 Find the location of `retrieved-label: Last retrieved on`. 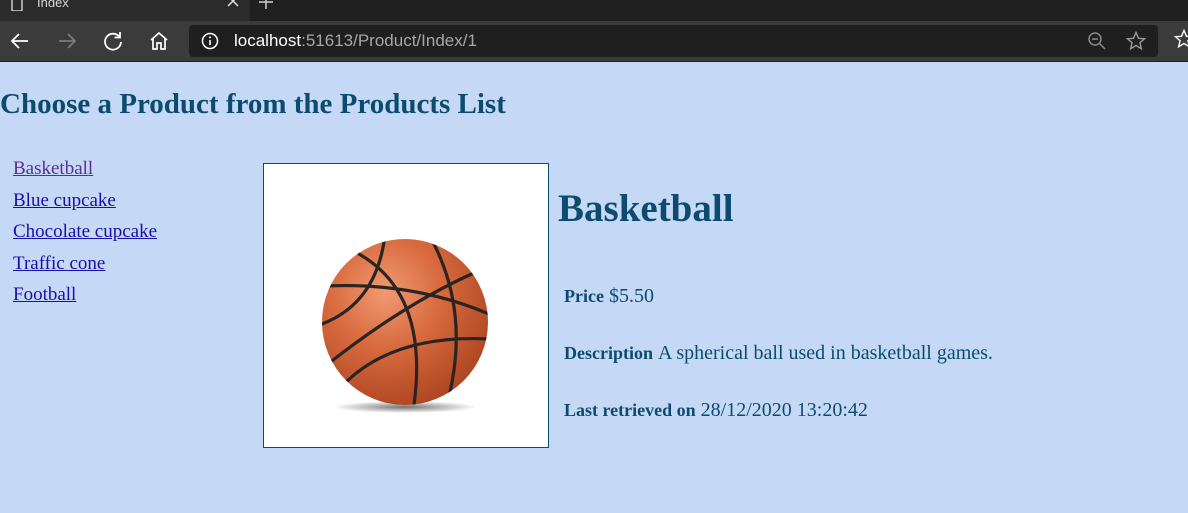

retrieved-label: Last retrieved on is located at coordinates (630, 410).